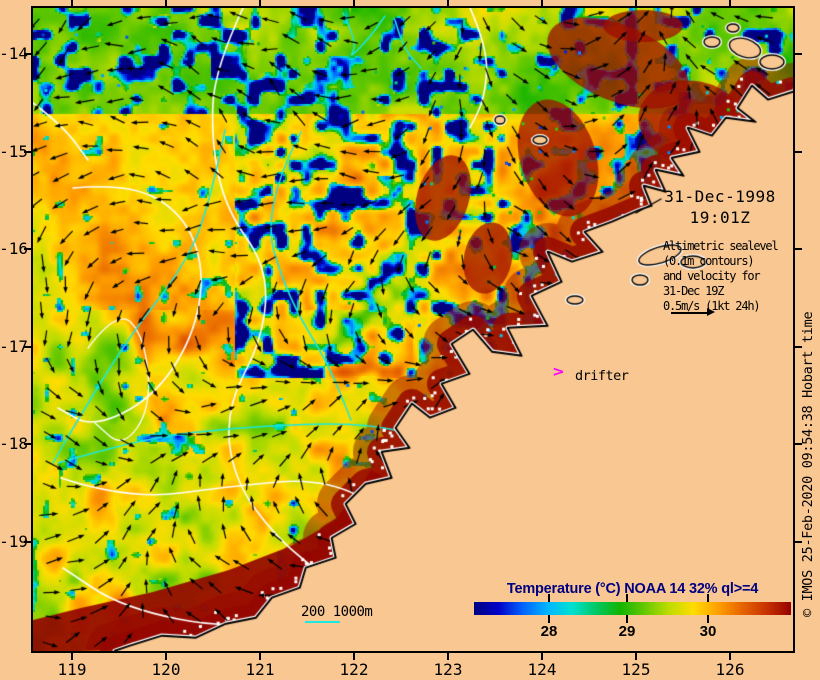  I want to click on altimetric-note-line: Altimetric sealevel, so click(721, 246).